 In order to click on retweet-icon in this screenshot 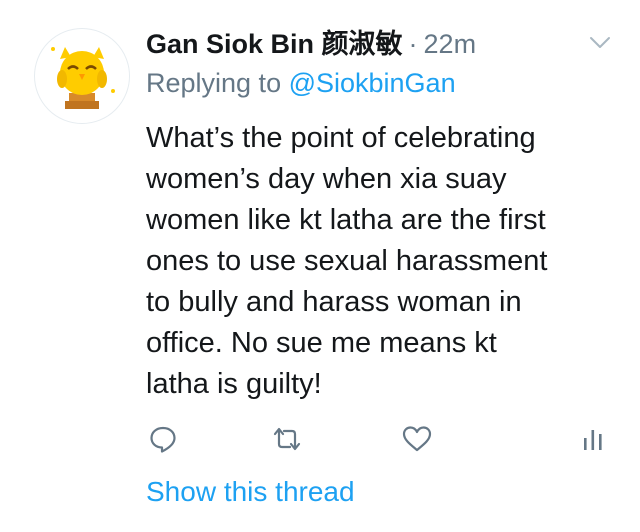, I will do `click(287, 439)`.